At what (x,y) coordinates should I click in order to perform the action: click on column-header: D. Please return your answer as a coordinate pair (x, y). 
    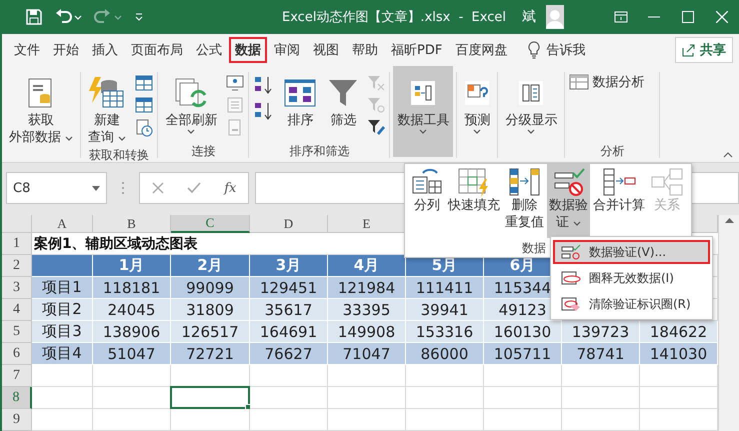
    Looking at the image, I should click on (289, 224).